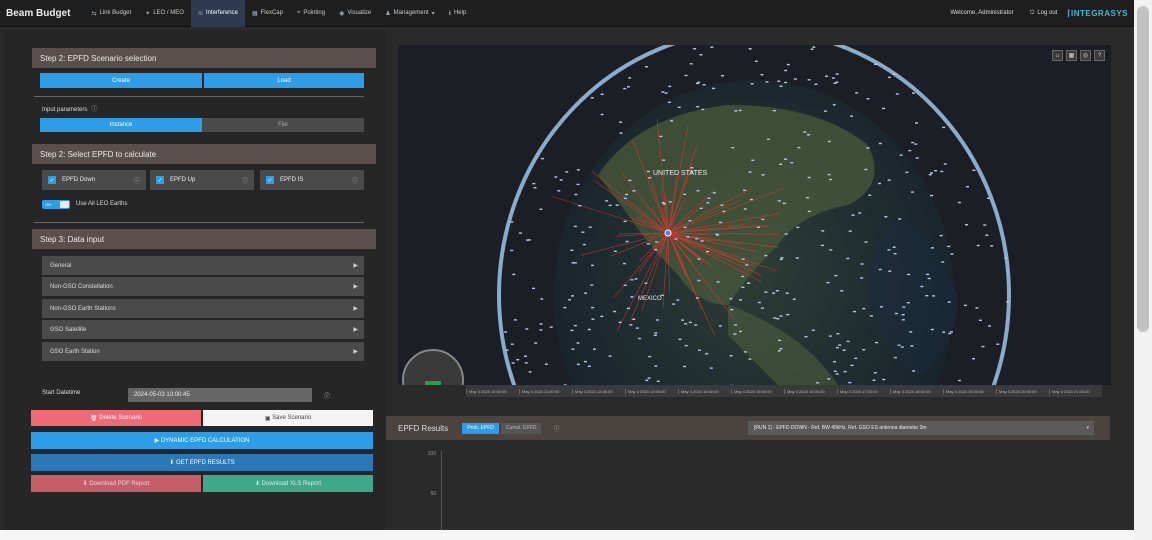 This screenshot has height=540, width=1152. Describe the element at coordinates (863, 391) in the screenshot. I see `timeline-label: May 3 2024 17:00:00` at that location.